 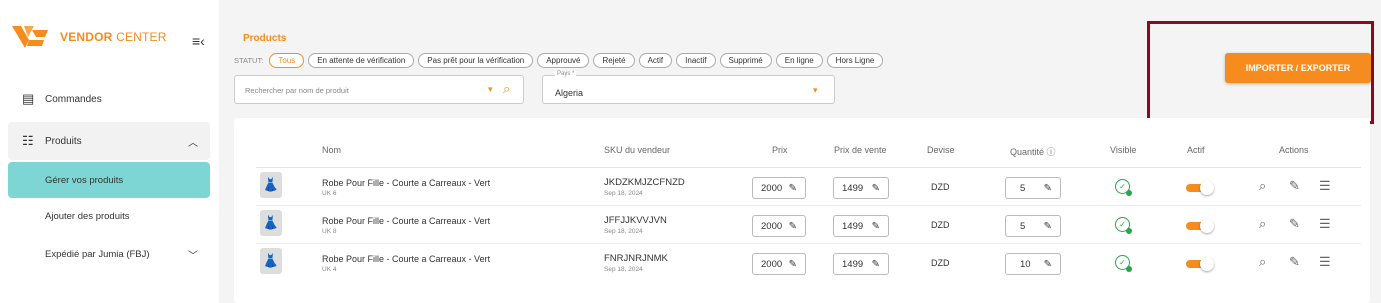 What do you see at coordinates (30, 37) in the screenshot?
I see `vendor-logo-icon` at bounding box center [30, 37].